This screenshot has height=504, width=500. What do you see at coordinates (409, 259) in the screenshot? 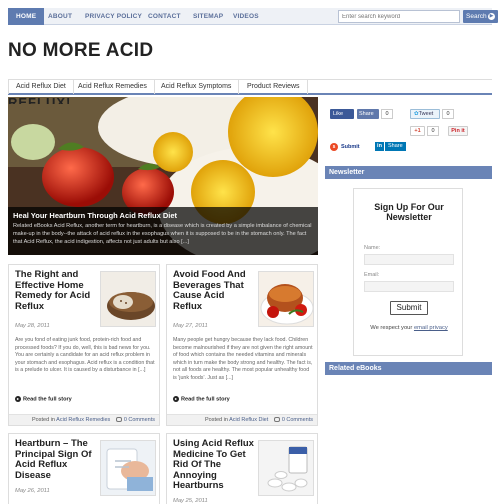
I see `name-field` at bounding box center [409, 259].